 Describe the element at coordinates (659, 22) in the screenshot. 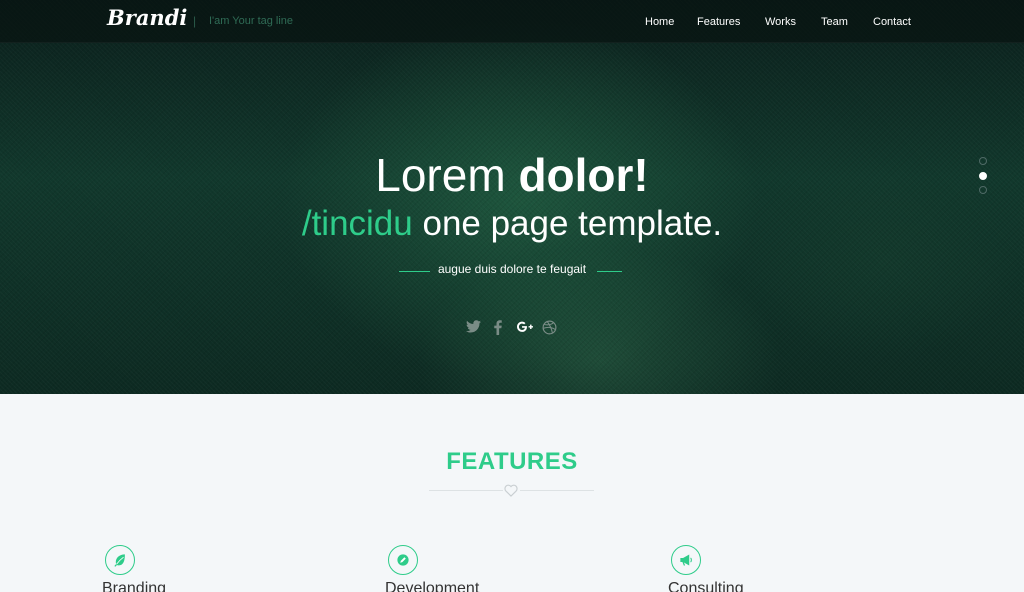

I see `nav-home: Home` at that location.